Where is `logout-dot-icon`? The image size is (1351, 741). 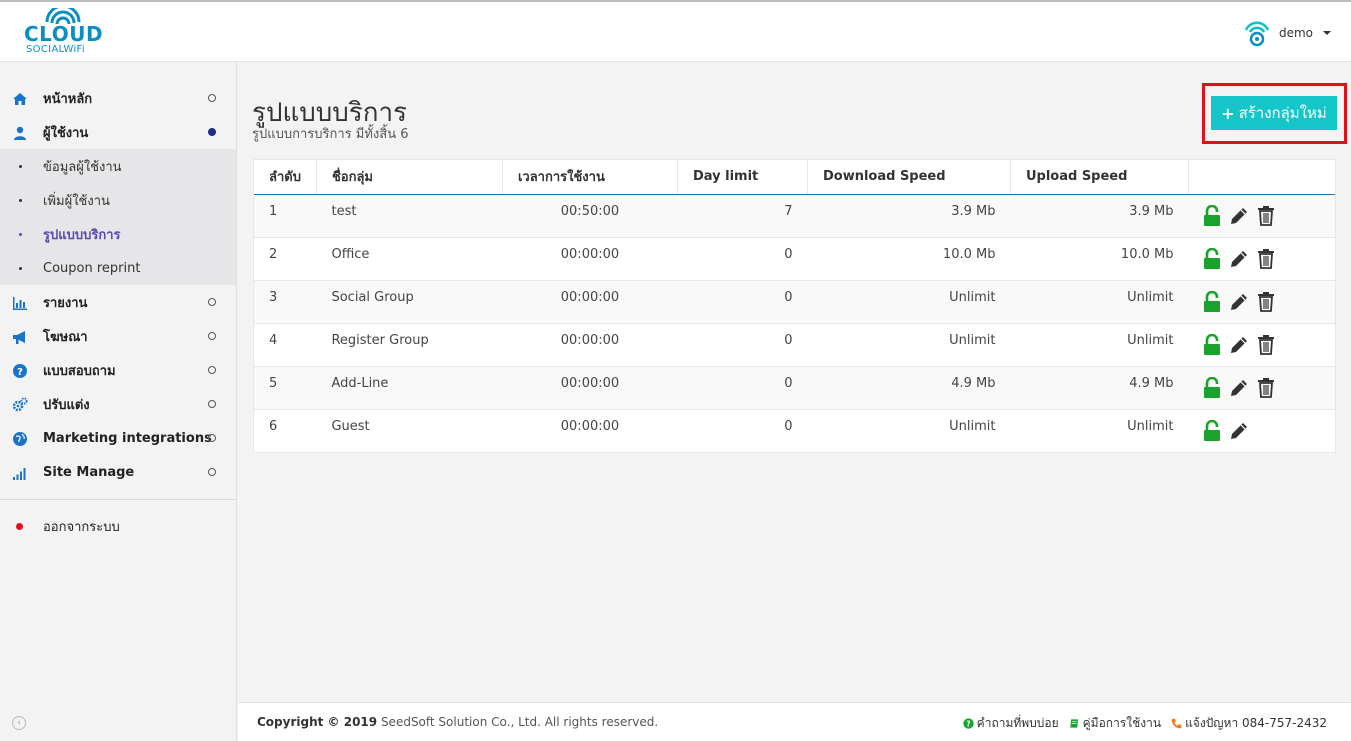
logout-dot-icon is located at coordinates (19, 526).